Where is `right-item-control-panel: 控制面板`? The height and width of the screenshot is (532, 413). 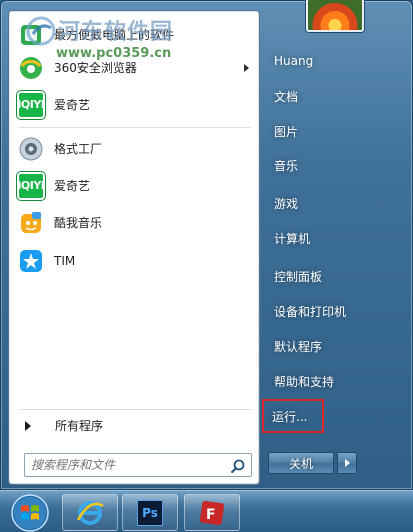
right-item-control-panel: 控制面板 is located at coordinates (336, 276).